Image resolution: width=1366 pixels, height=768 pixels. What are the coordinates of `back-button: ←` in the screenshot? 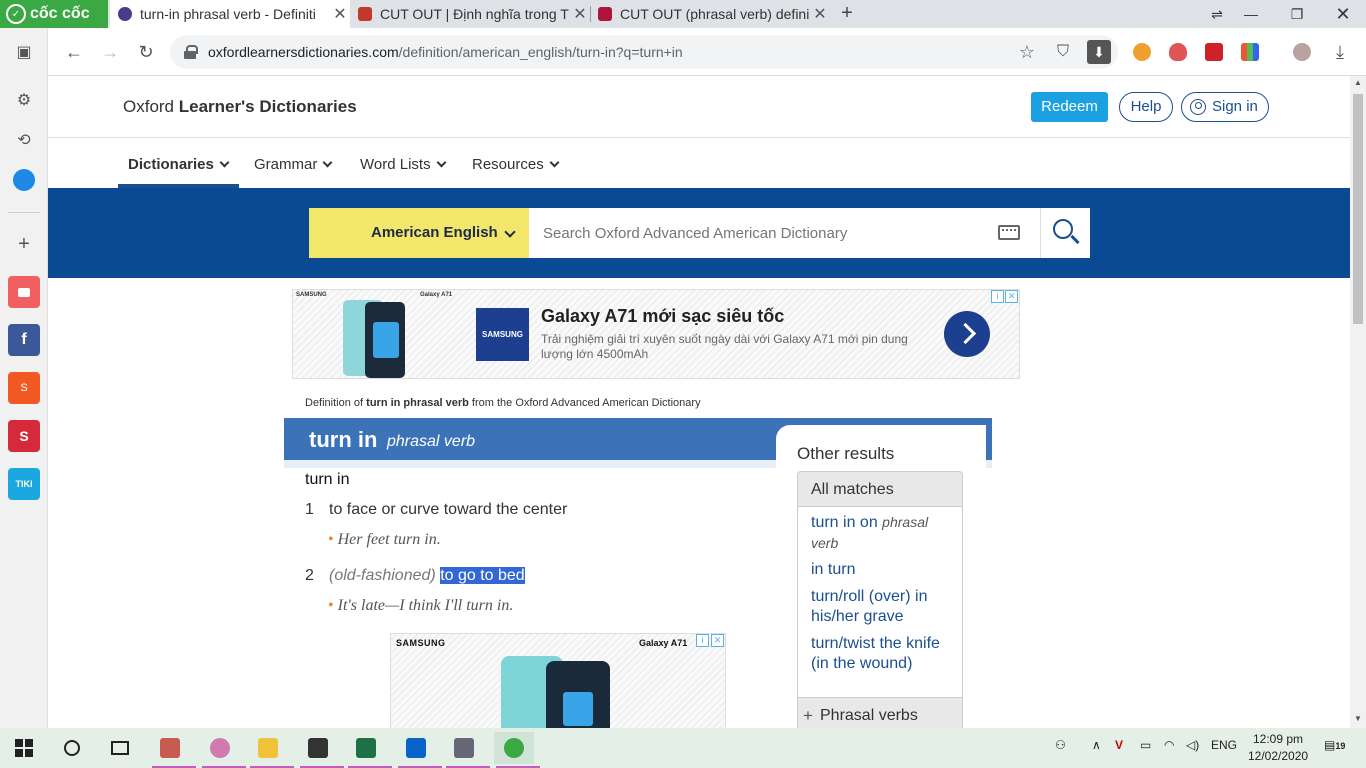 It's located at (74, 52).